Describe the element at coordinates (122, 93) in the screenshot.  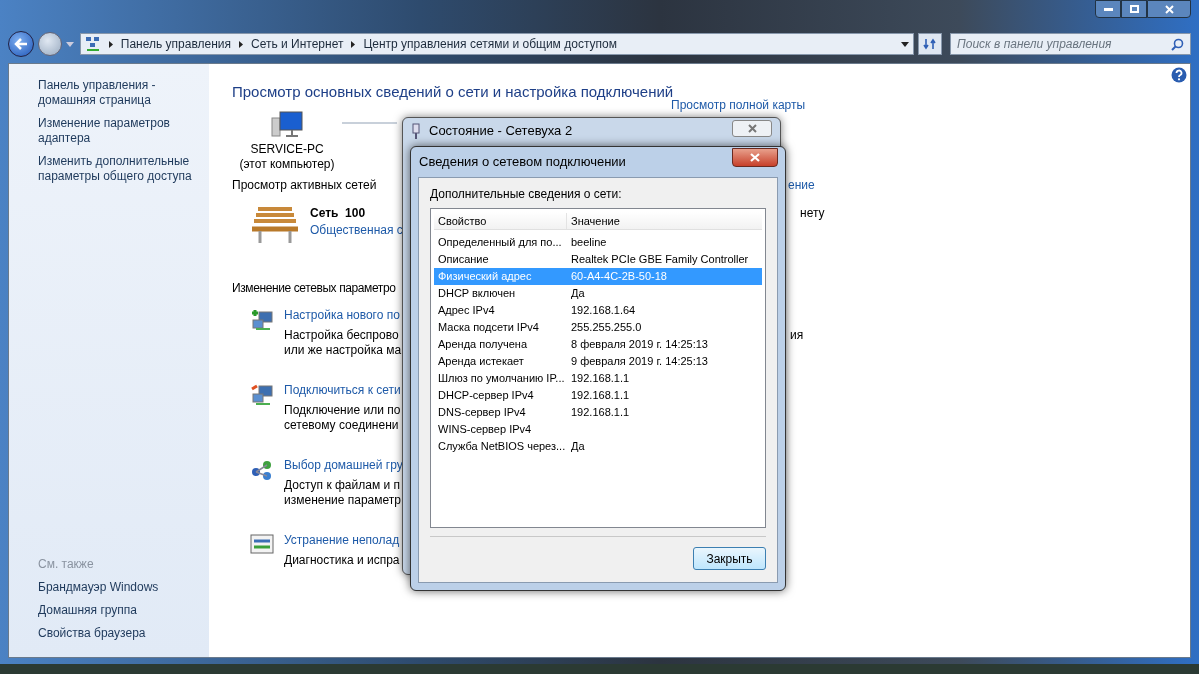
I see `sidebar-link: Панель управления - домашняя страница` at that location.